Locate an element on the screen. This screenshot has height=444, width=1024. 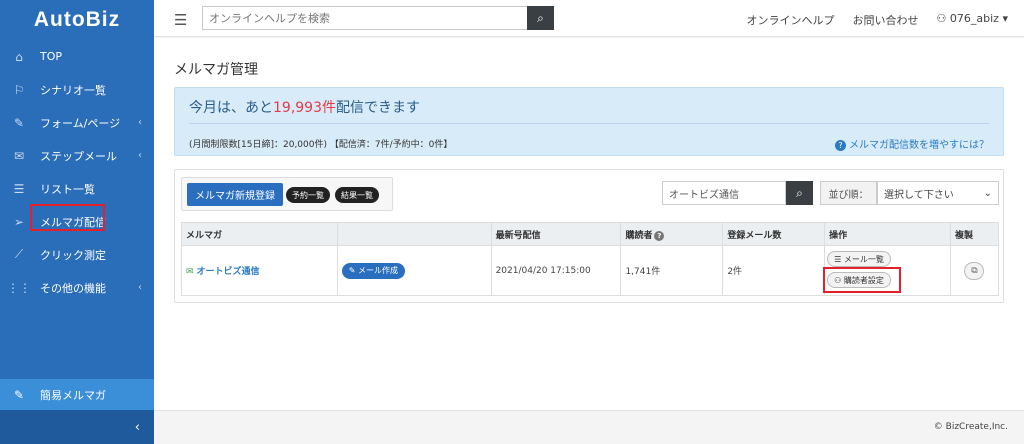
cell-copy: ⧉ is located at coordinates (974, 270).